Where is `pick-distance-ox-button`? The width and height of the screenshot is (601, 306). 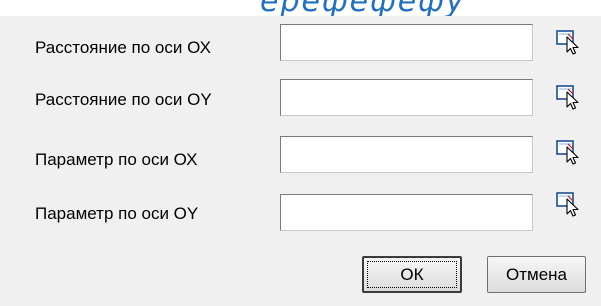
pick-distance-ox-button is located at coordinates (569, 42).